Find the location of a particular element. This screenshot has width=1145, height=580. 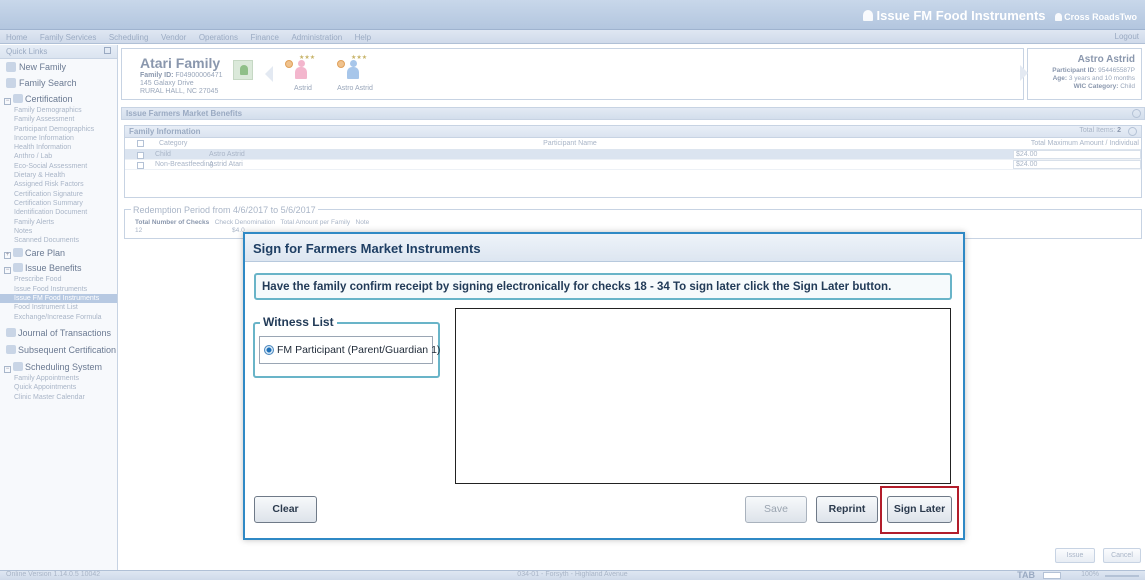

logout-link: Logout is located at coordinates (1127, 36).